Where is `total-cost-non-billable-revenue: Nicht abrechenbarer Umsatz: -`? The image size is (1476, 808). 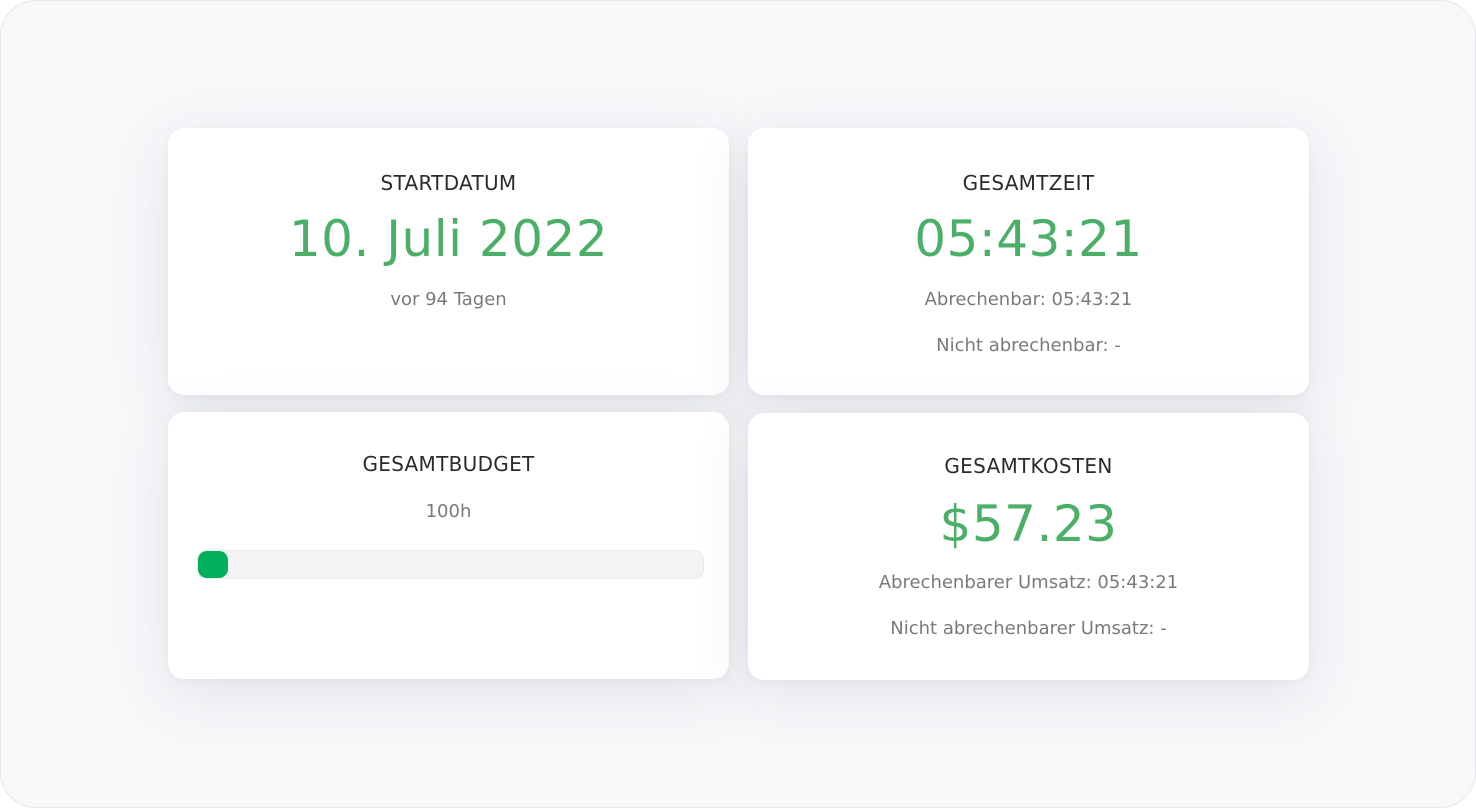 total-cost-non-billable-revenue: Nicht abrechenbarer Umsatz: - is located at coordinates (1028, 628).